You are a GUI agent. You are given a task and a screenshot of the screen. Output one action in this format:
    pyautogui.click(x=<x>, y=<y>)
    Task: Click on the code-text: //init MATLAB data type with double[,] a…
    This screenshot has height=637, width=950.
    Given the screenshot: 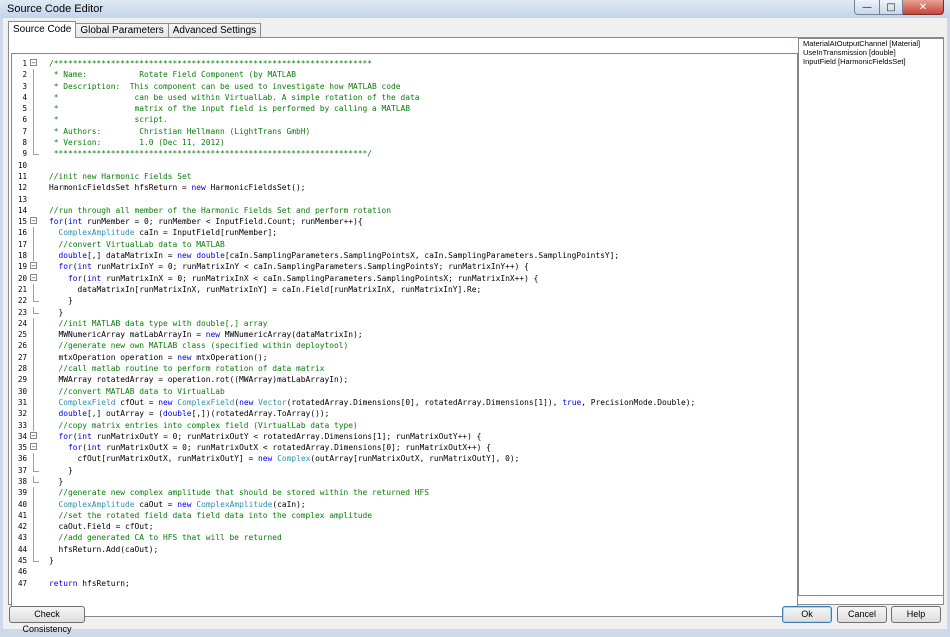 What is the action you would take?
    pyautogui.click(x=158, y=323)
    